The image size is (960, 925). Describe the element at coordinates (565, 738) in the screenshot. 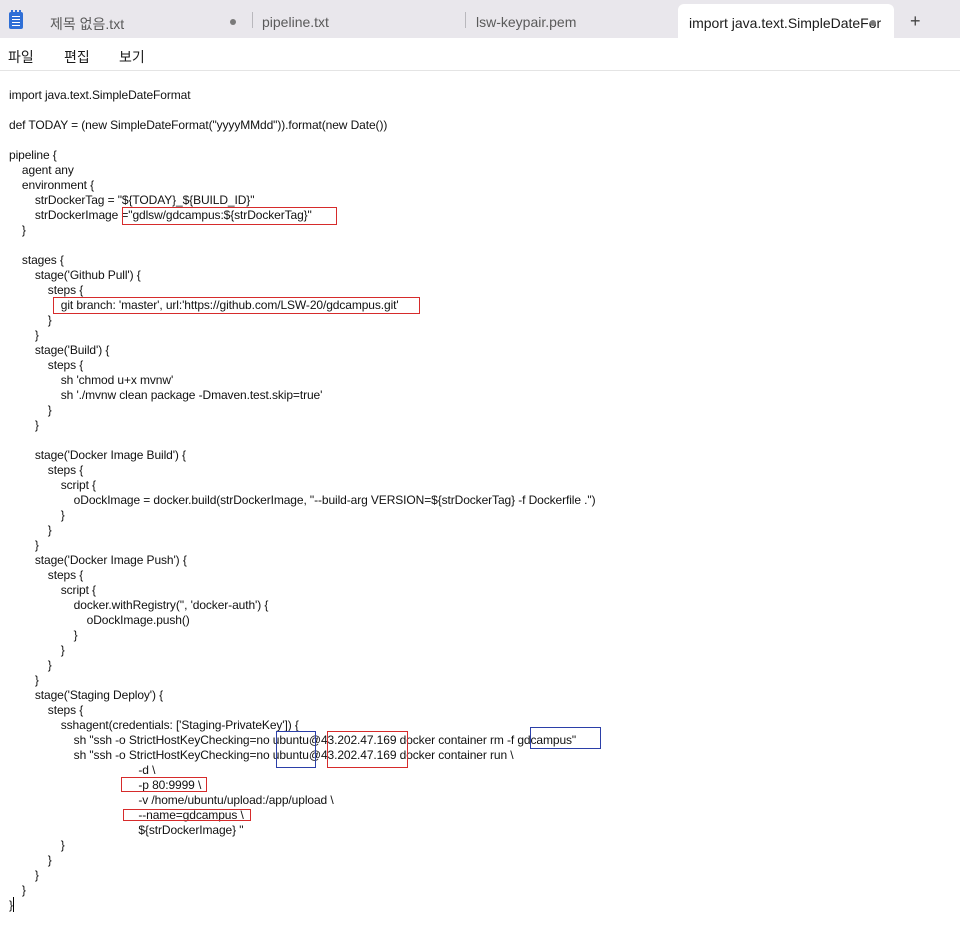

I see `highlight-container-name` at that location.